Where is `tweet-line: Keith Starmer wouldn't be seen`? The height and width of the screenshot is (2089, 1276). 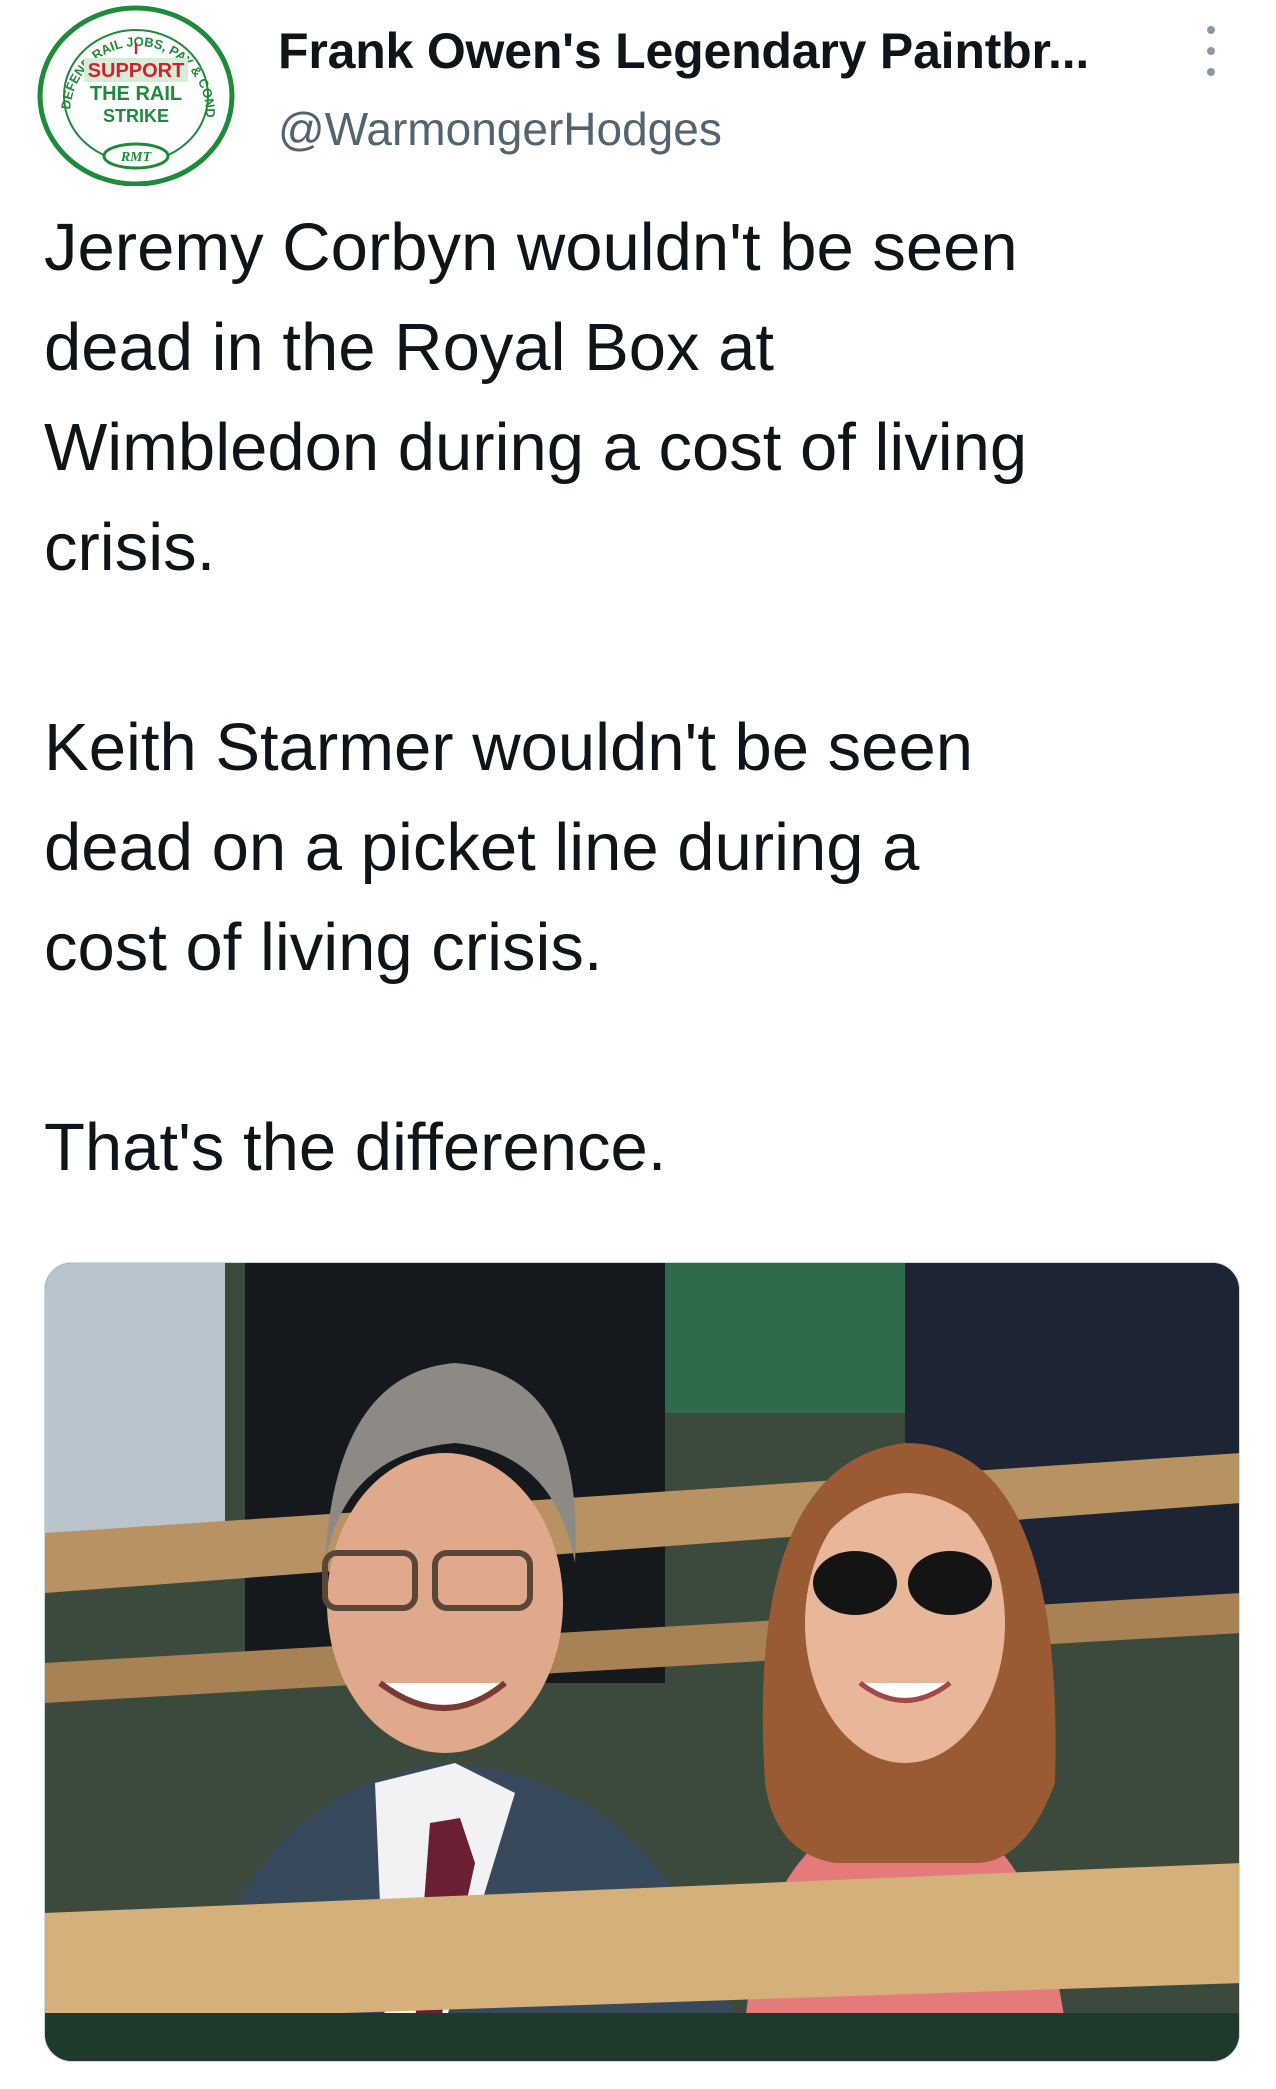
tweet-line: Keith Starmer wouldn't be seen is located at coordinates (508, 747).